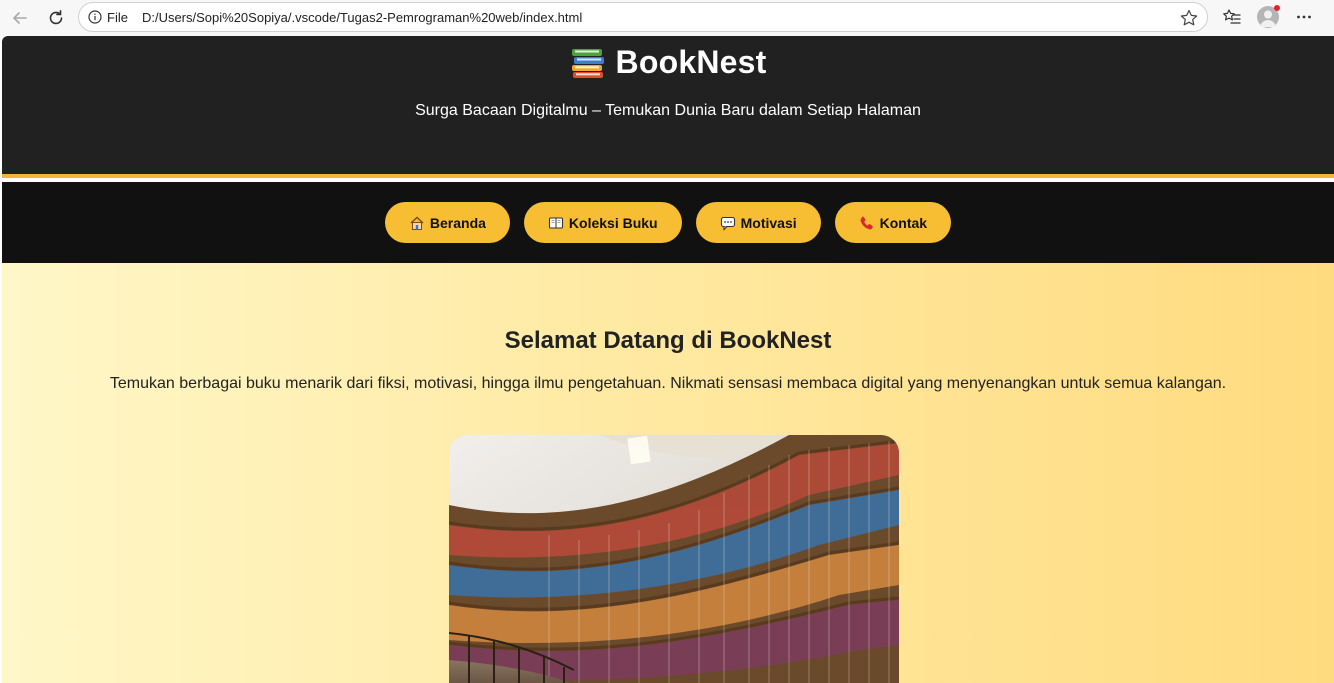 The height and width of the screenshot is (683, 1334). What do you see at coordinates (95, 17) in the screenshot?
I see `info-icon` at bounding box center [95, 17].